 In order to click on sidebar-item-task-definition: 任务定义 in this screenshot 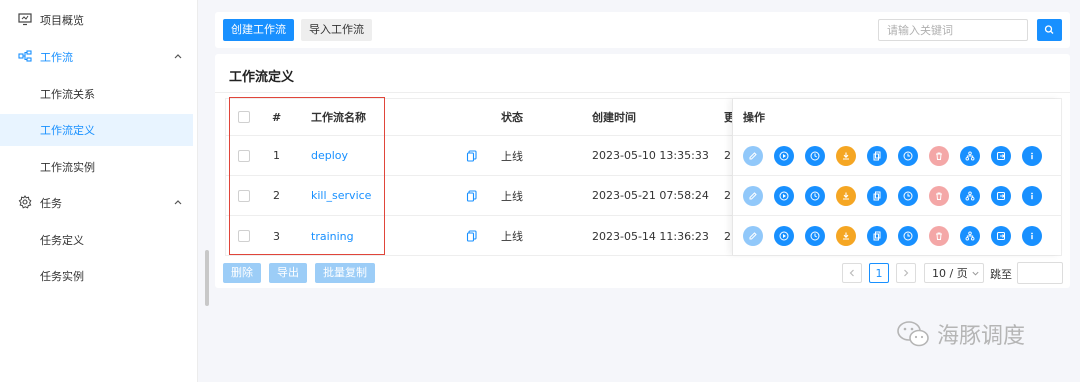, I will do `click(96, 240)`.